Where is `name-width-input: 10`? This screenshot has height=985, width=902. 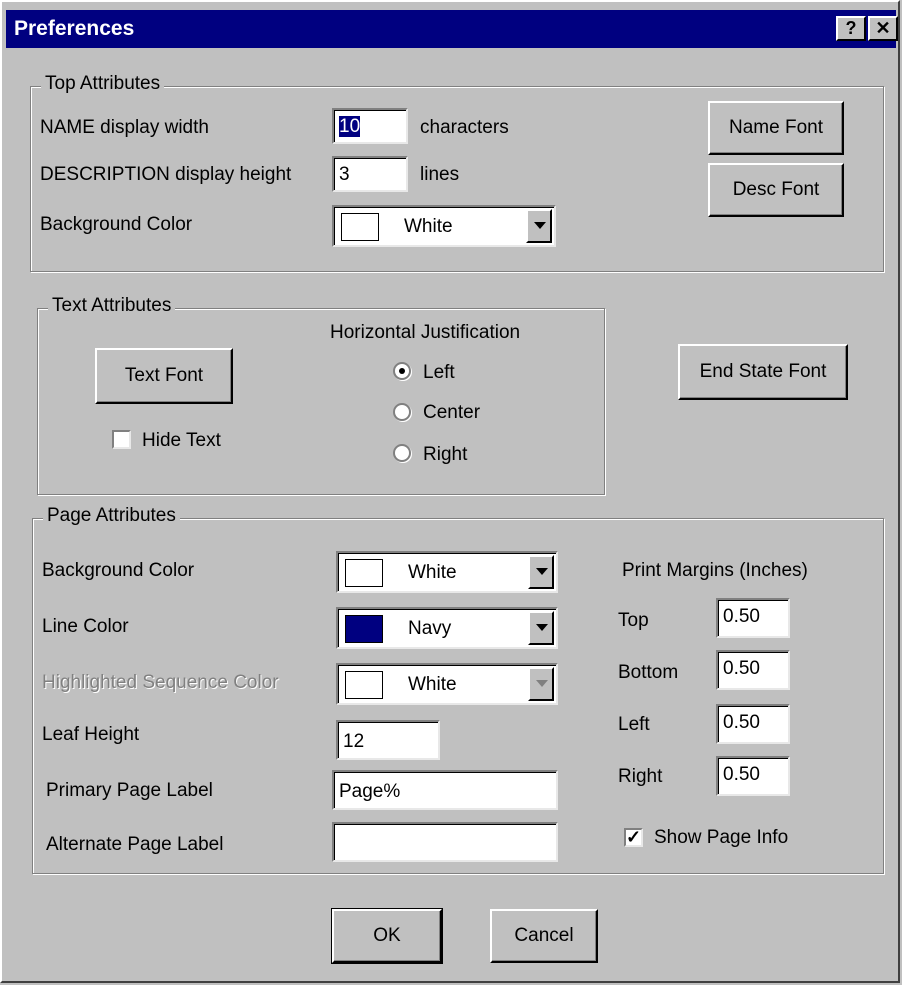
name-width-input: 10 is located at coordinates (370, 126).